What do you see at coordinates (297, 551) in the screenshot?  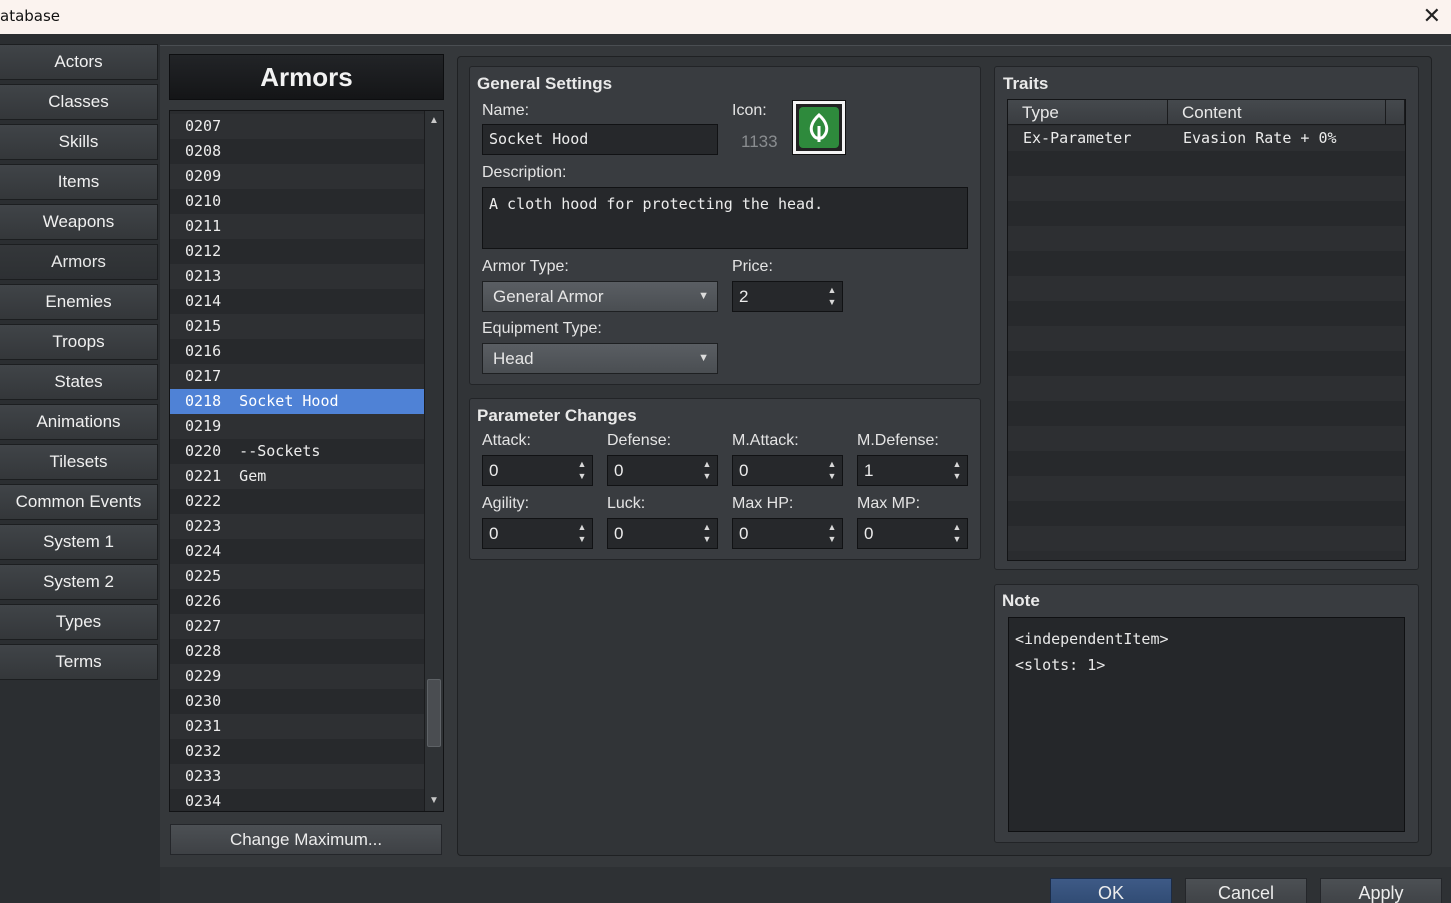 I see `list-item: 0224` at bounding box center [297, 551].